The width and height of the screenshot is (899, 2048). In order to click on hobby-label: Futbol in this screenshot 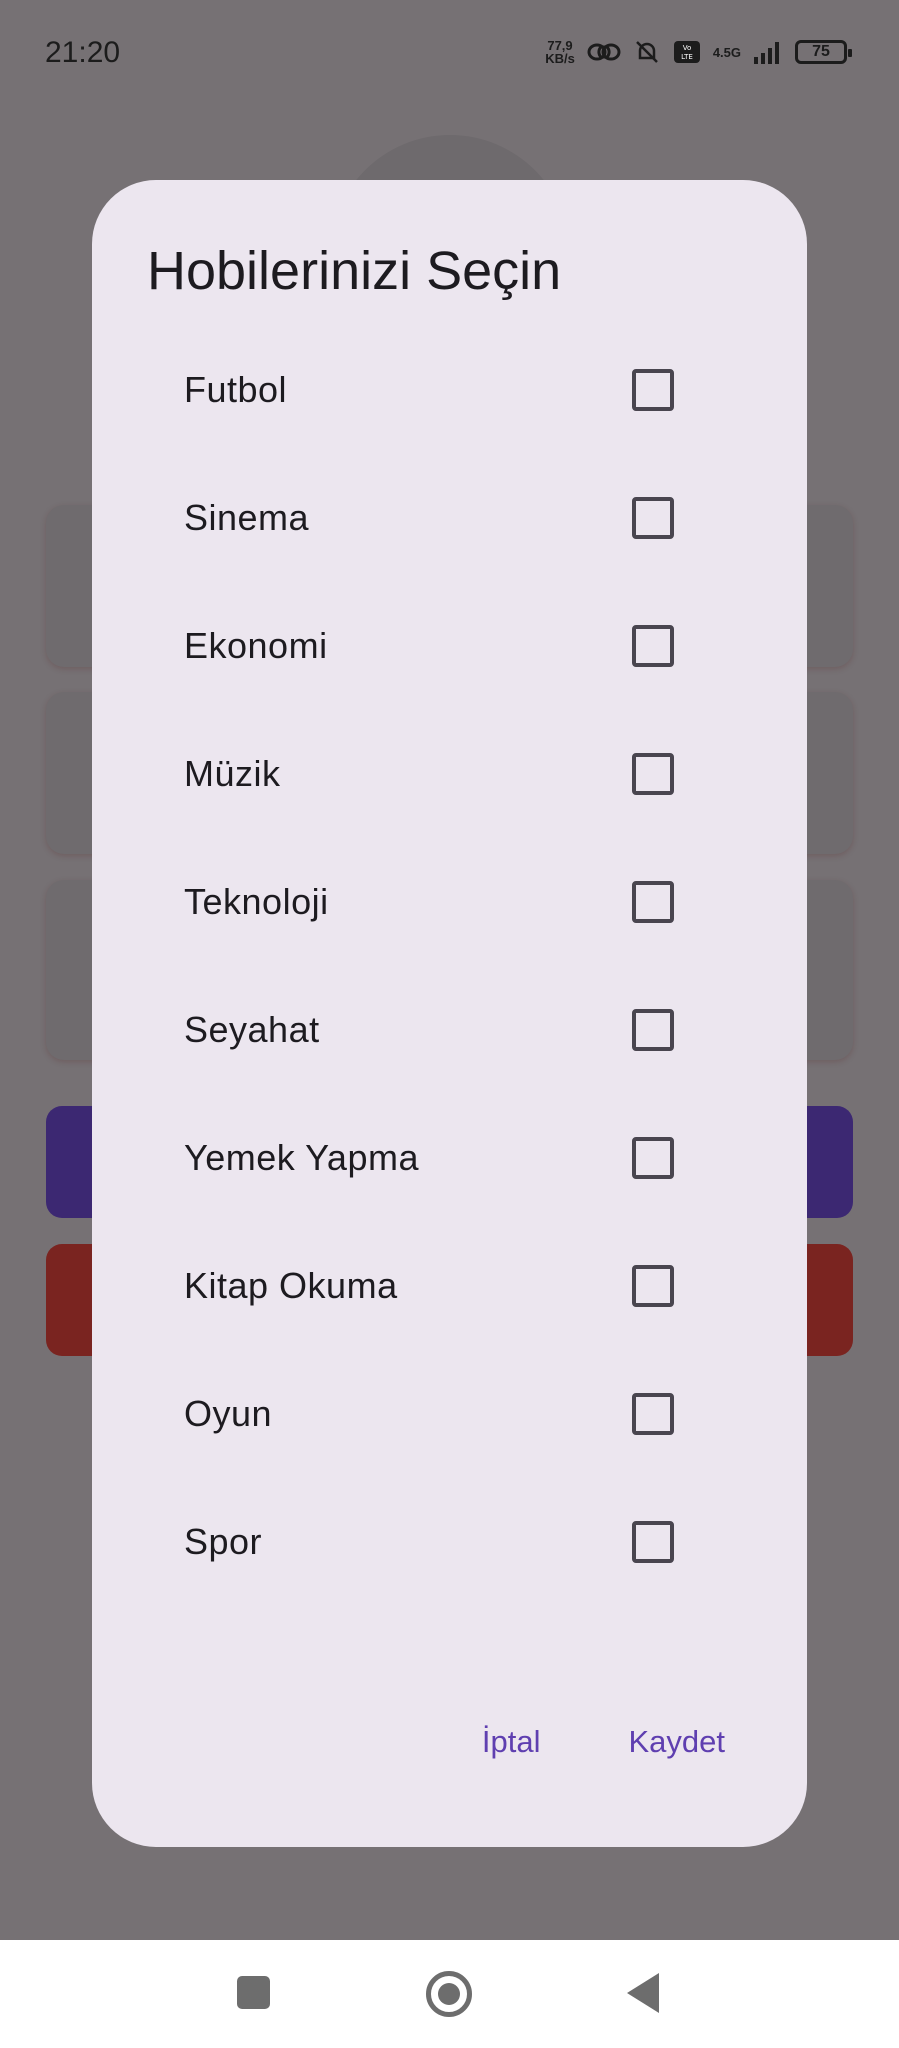, I will do `click(236, 389)`.